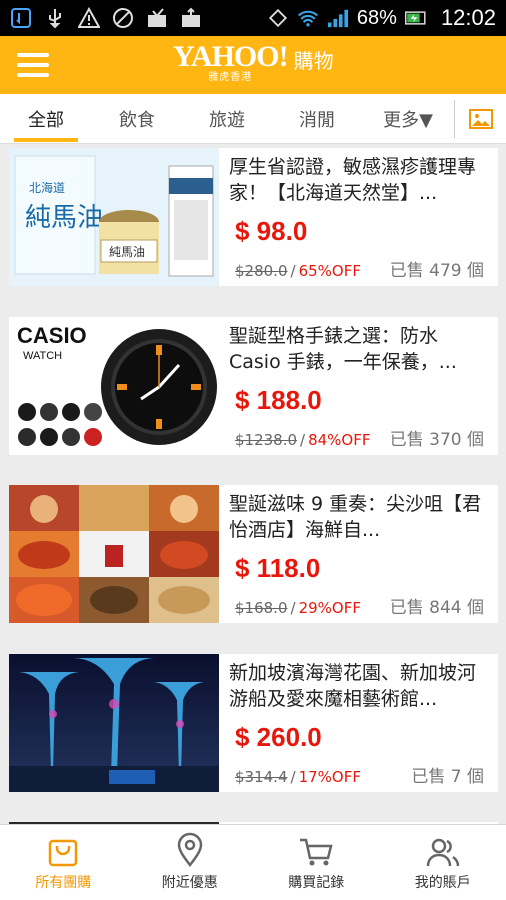 This screenshot has width=506, height=900. Describe the element at coordinates (442, 852) in the screenshot. I see `account-icon` at that location.